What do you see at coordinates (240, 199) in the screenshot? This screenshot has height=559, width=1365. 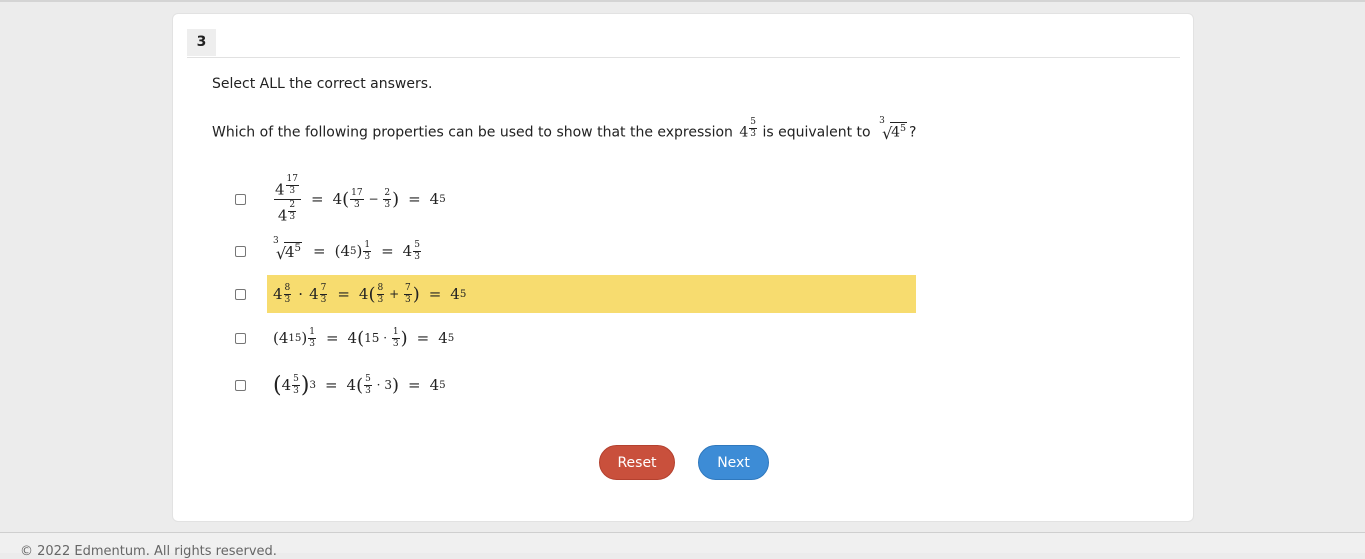 I see `option-1-checkbox` at bounding box center [240, 199].